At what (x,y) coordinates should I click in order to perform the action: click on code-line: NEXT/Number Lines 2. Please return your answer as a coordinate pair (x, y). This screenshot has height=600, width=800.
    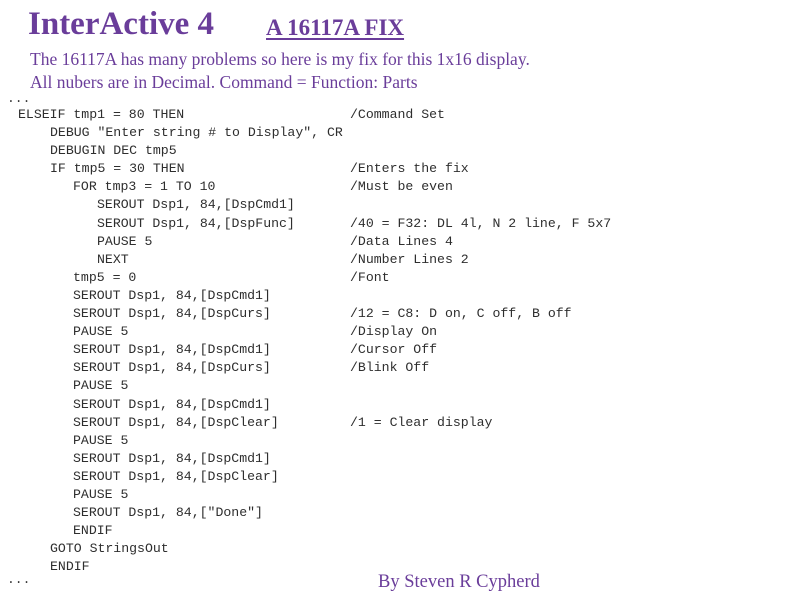
    Looking at the image, I should click on (400, 260).